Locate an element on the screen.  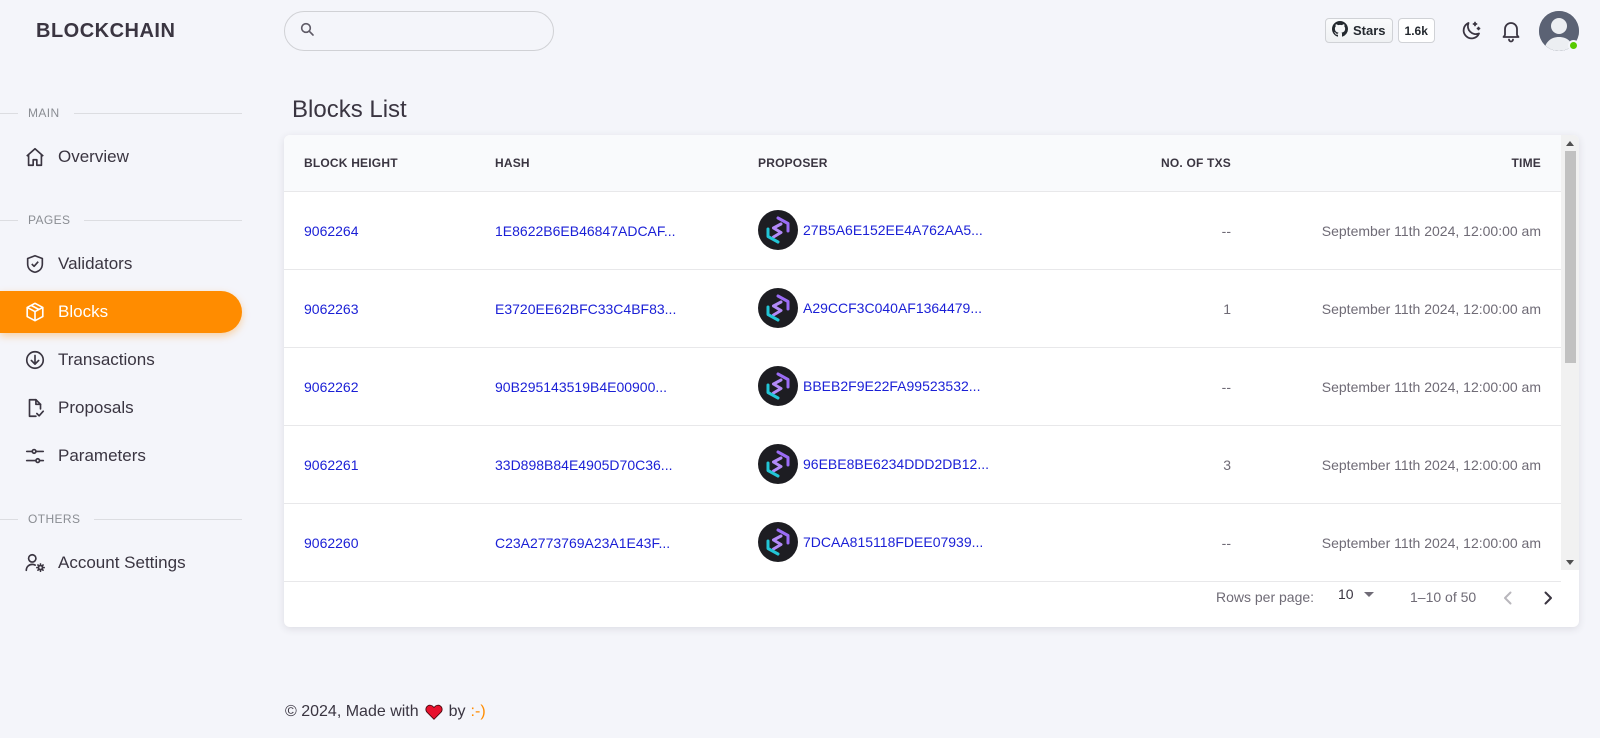
cube-icon is located at coordinates (35, 312).